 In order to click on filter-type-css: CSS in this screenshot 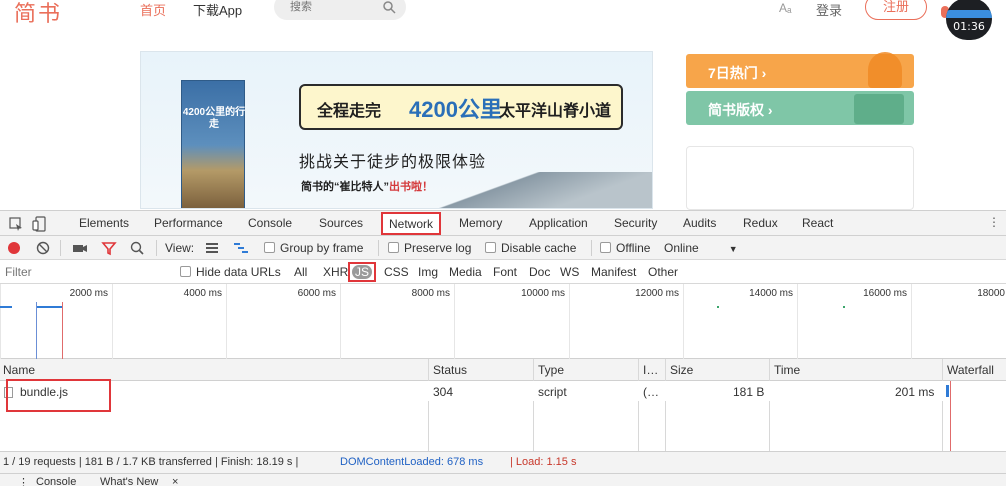, I will do `click(396, 272)`.